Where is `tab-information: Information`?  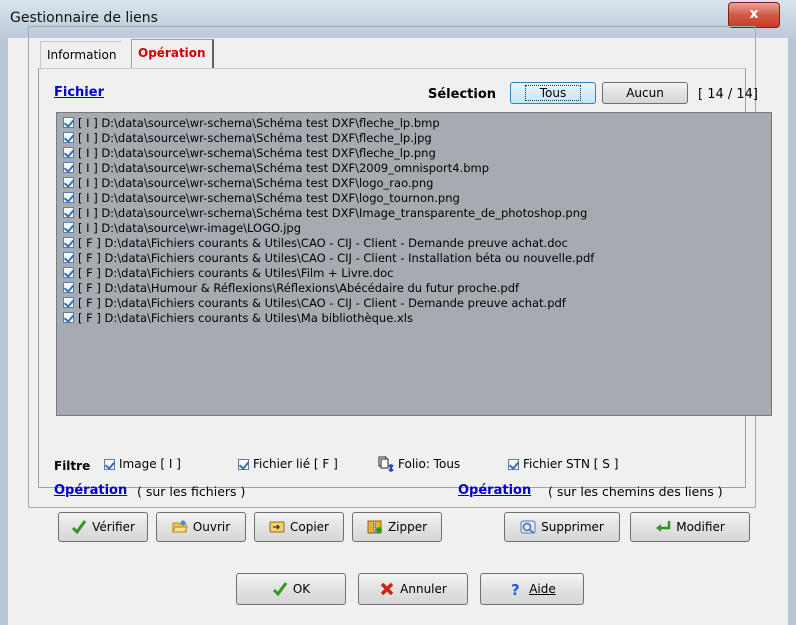
tab-information: Information is located at coordinates (81, 54).